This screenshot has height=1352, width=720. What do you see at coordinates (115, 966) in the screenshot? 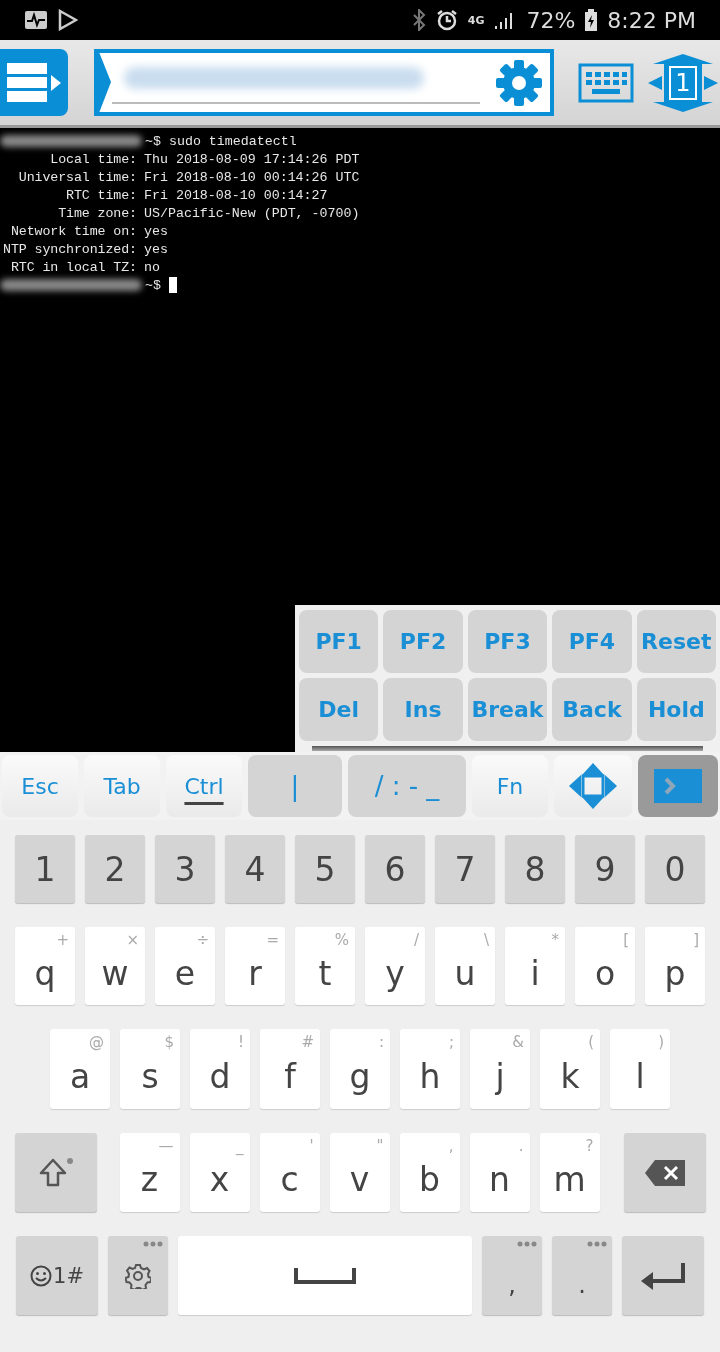
I see `letter-key: w ×` at bounding box center [115, 966].